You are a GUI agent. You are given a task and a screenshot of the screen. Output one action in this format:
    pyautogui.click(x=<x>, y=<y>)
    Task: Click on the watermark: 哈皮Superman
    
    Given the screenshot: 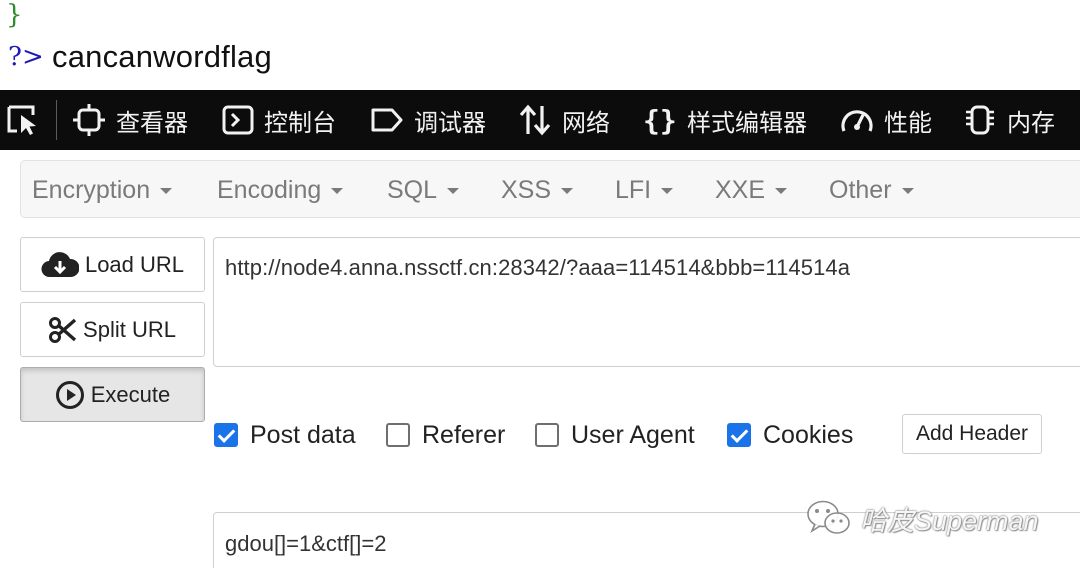 What is the action you would take?
    pyautogui.click(x=922, y=518)
    